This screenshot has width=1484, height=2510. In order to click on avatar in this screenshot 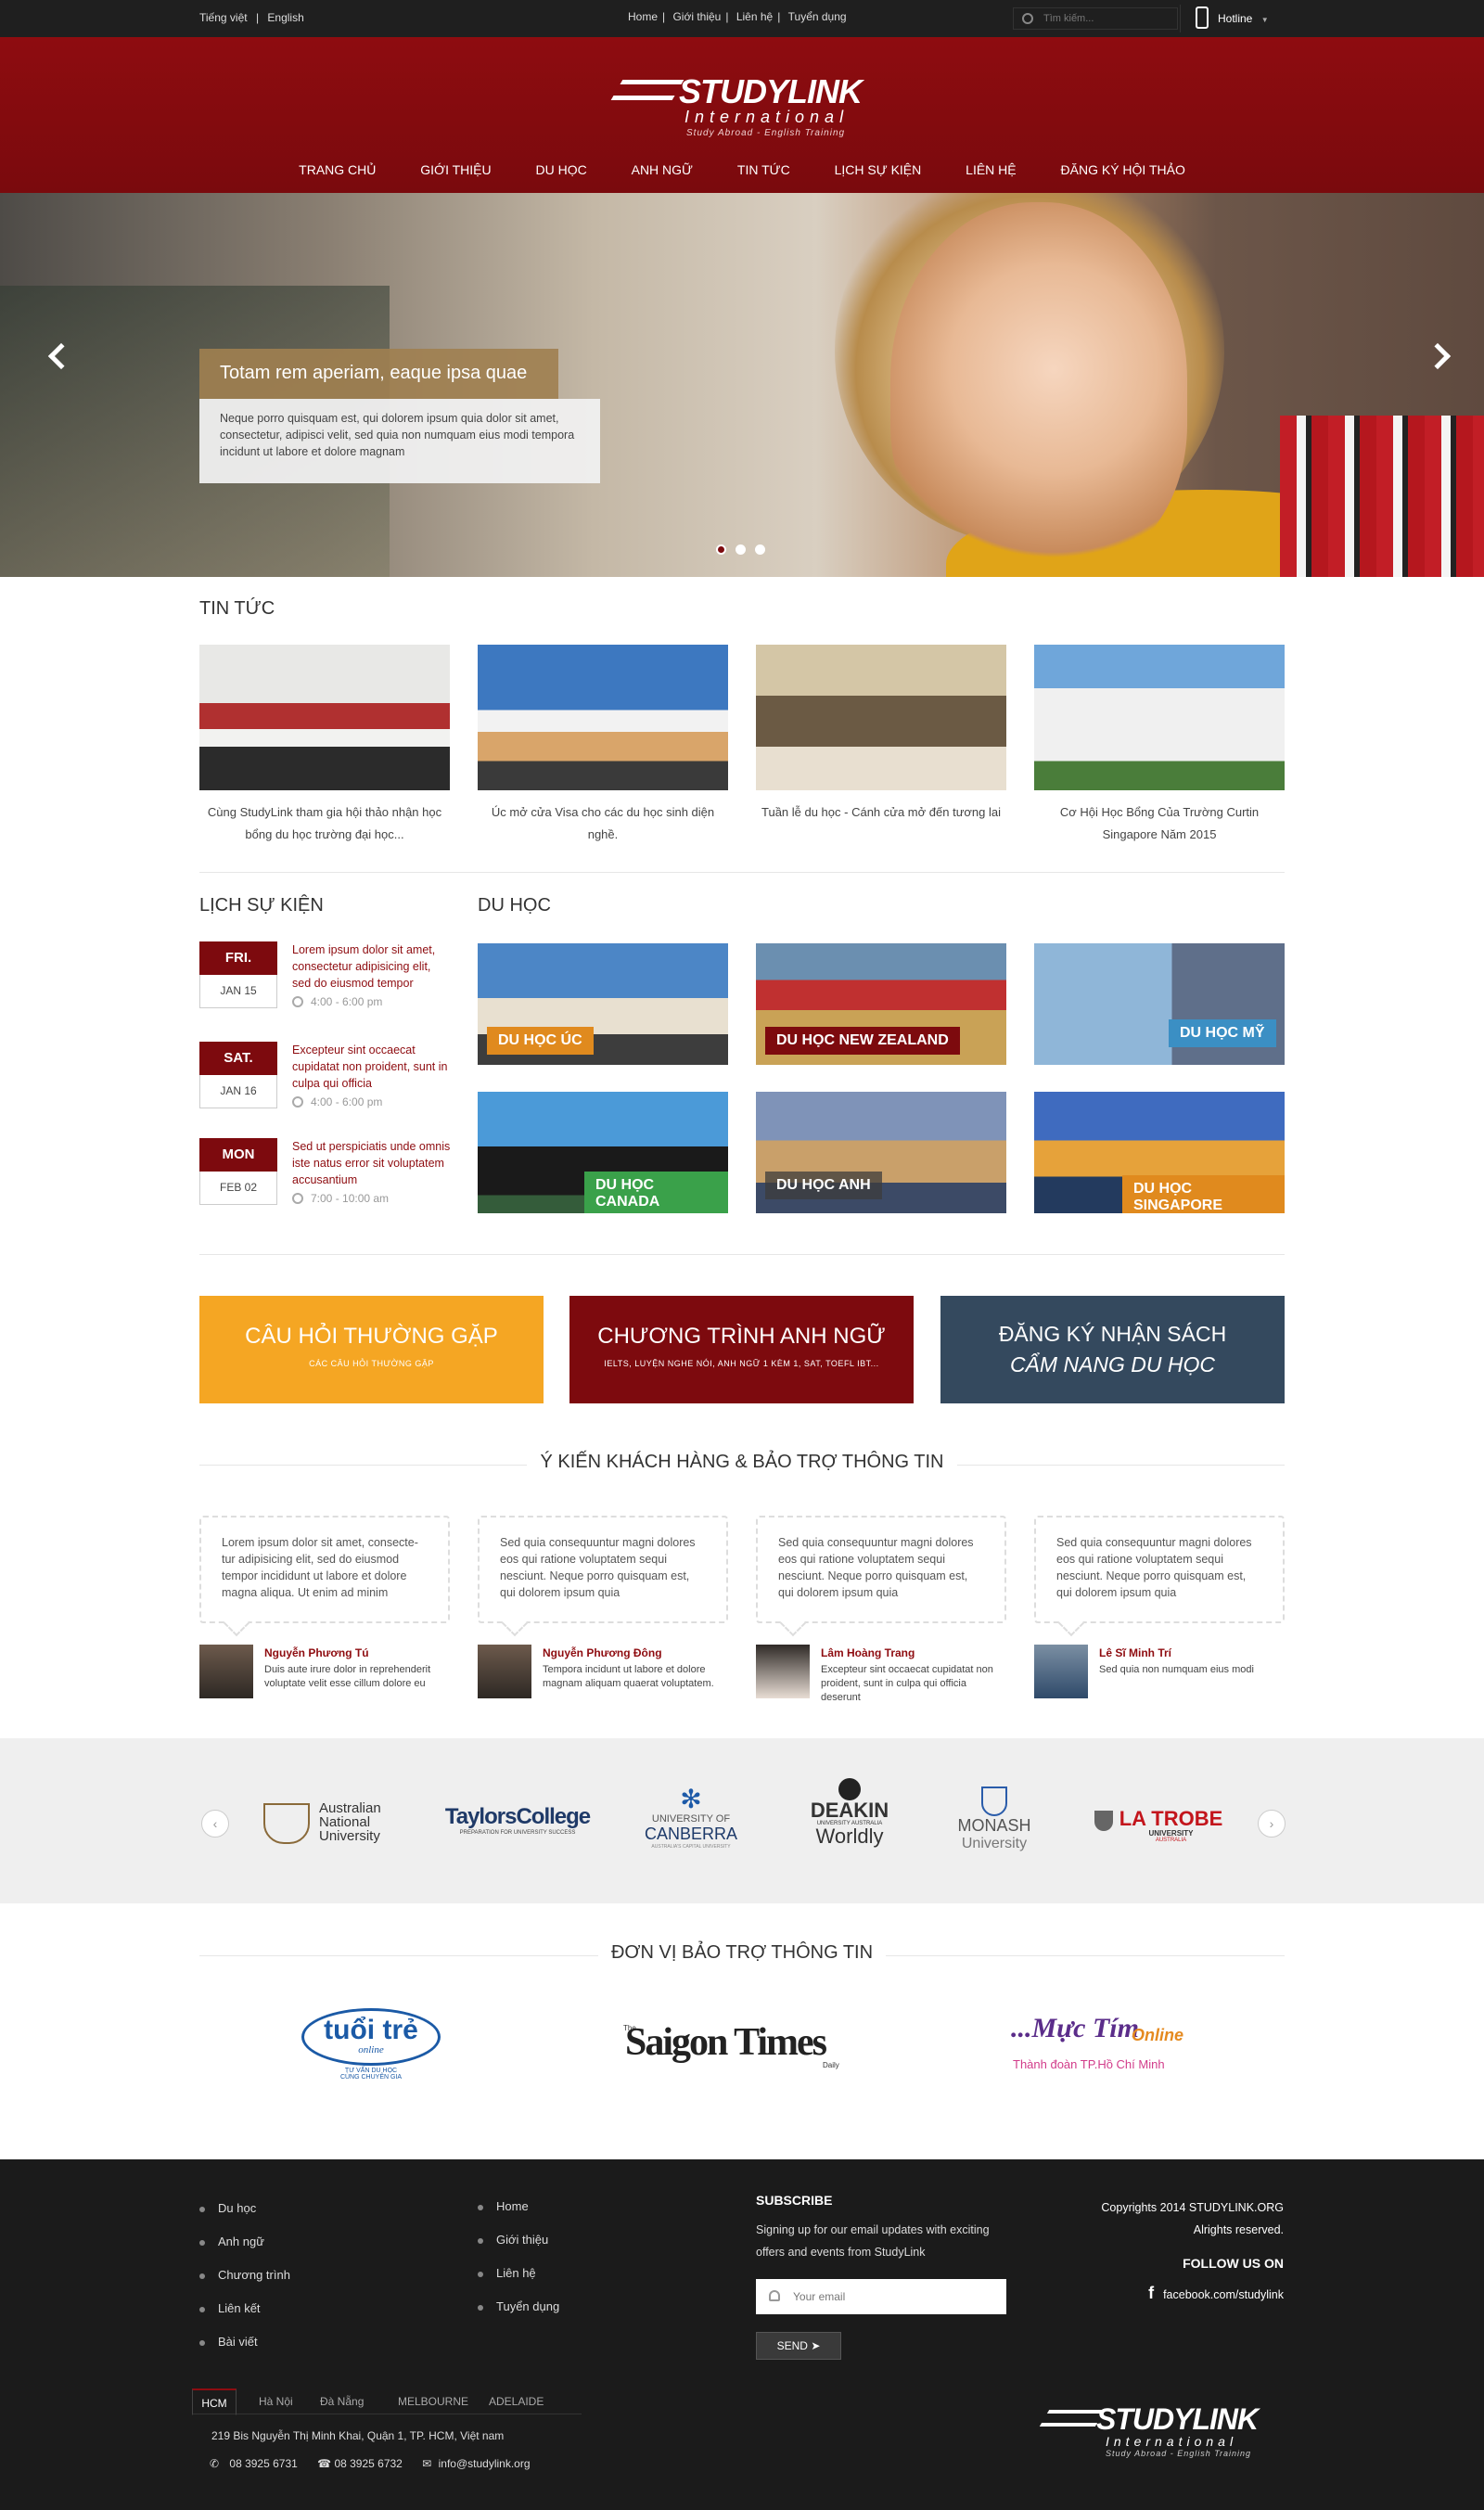, I will do `click(783, 1672)`.